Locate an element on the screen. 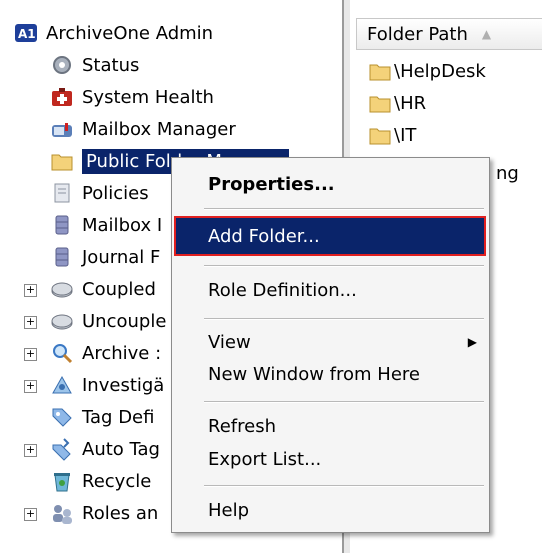 The width and height of the screenshot is (542, 553). tag-icon is located at coordinates (62, 417).